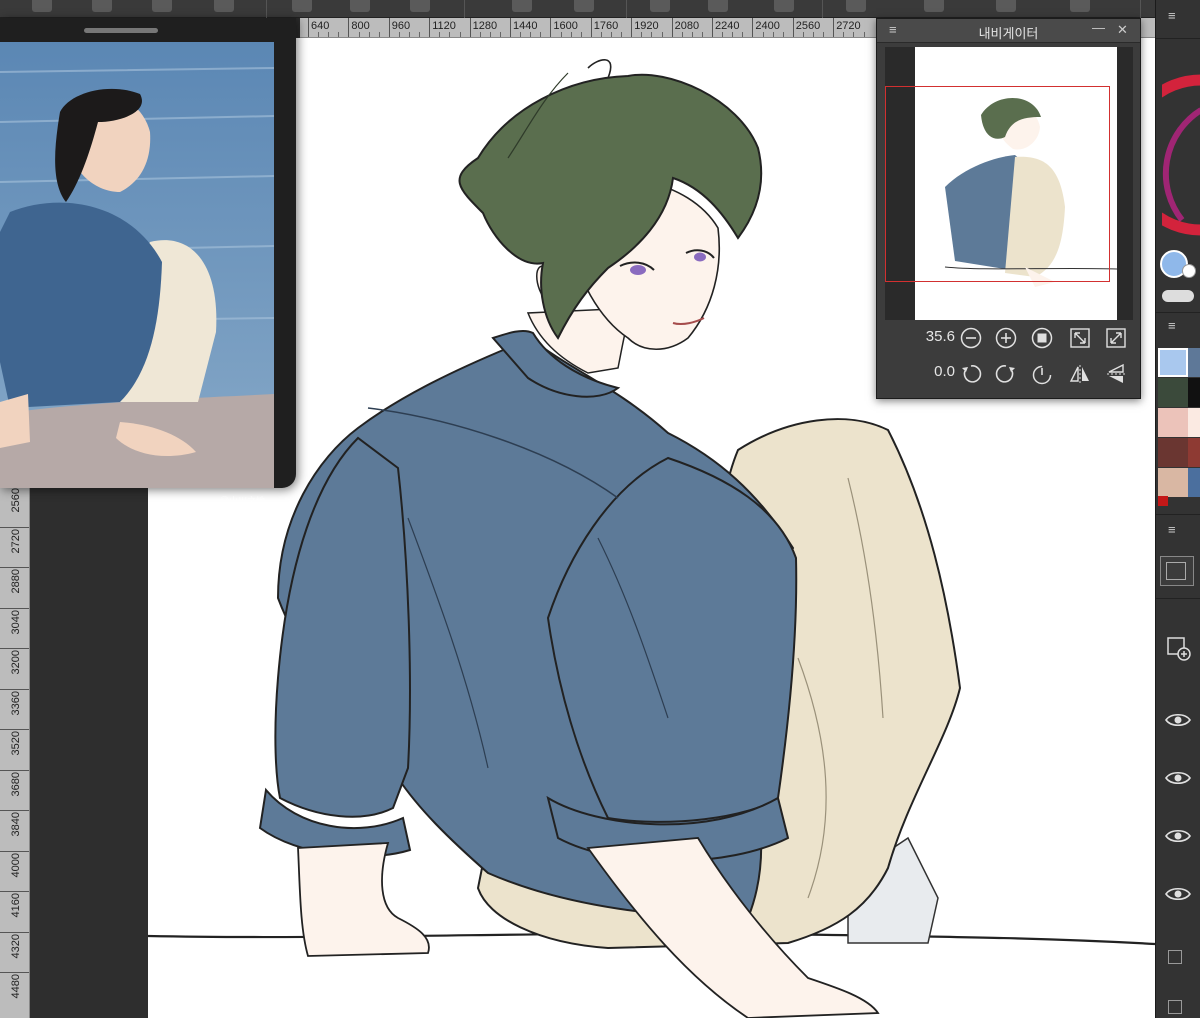 The height and width of the screenshot is (1018, 1200). Describe the element at coordinates (224, 6) in the screenshot. I see `toolbar-save-button` at that location.